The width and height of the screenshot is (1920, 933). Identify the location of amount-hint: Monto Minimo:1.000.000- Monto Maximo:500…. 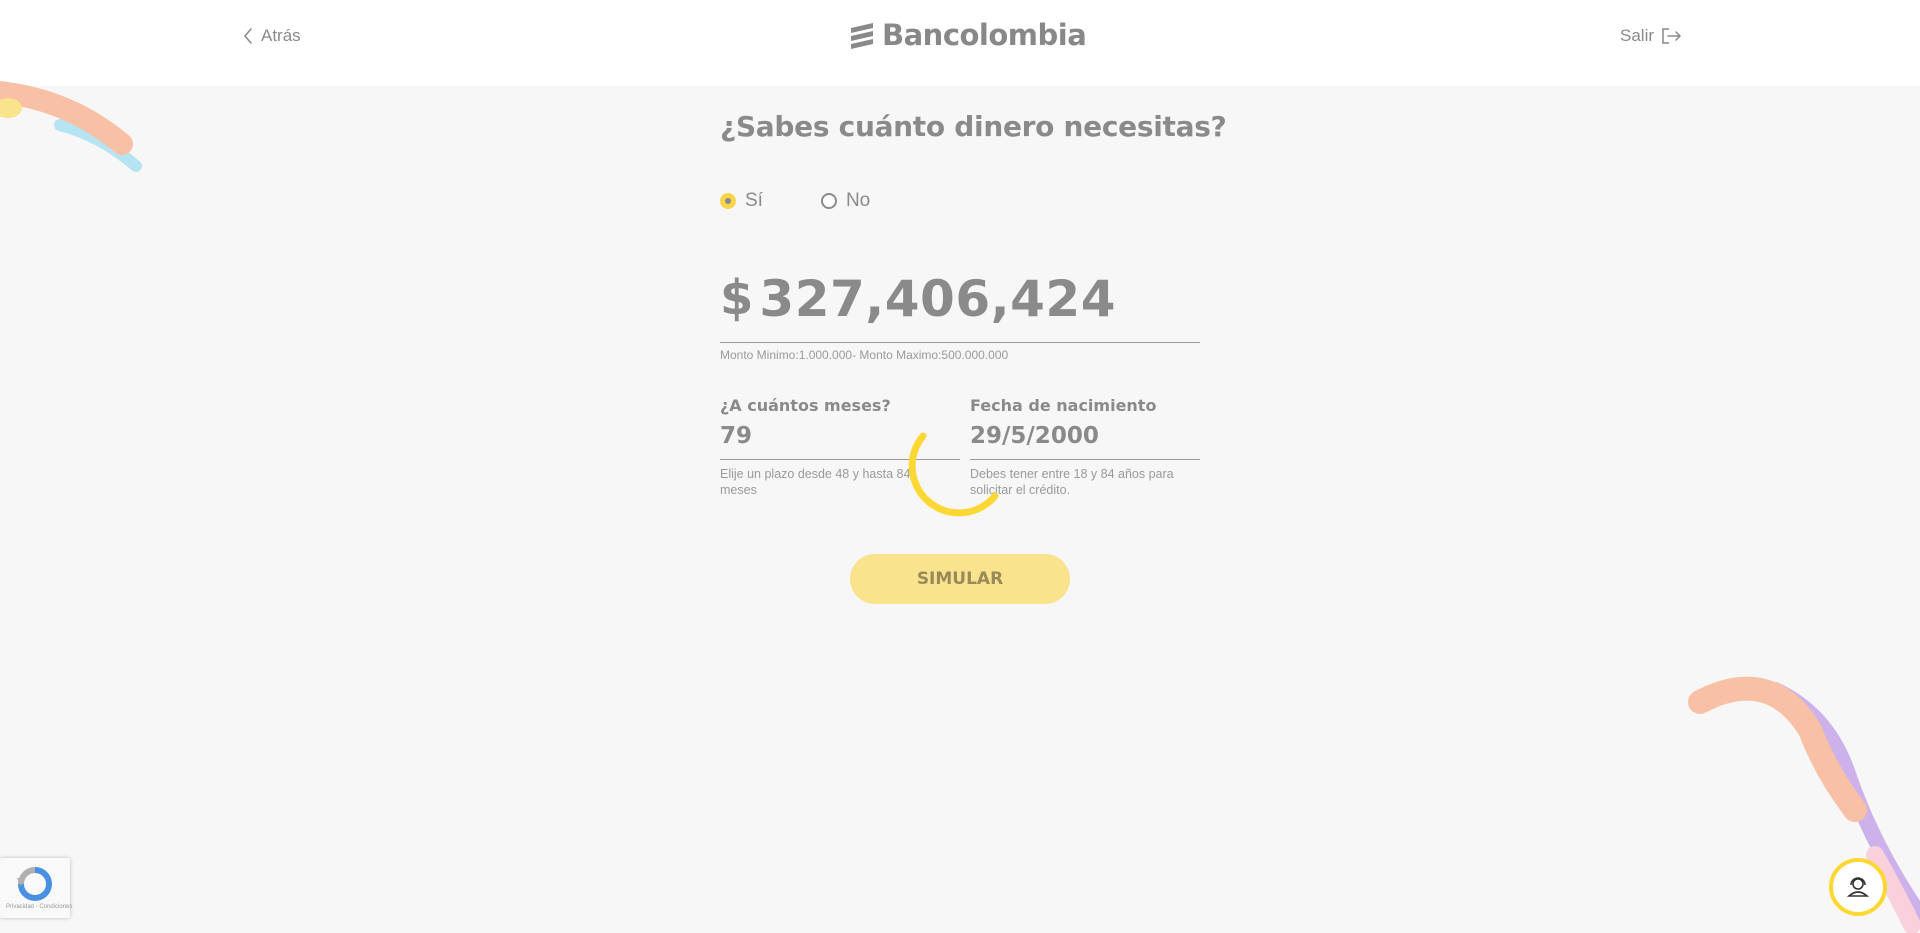
(864, 355).